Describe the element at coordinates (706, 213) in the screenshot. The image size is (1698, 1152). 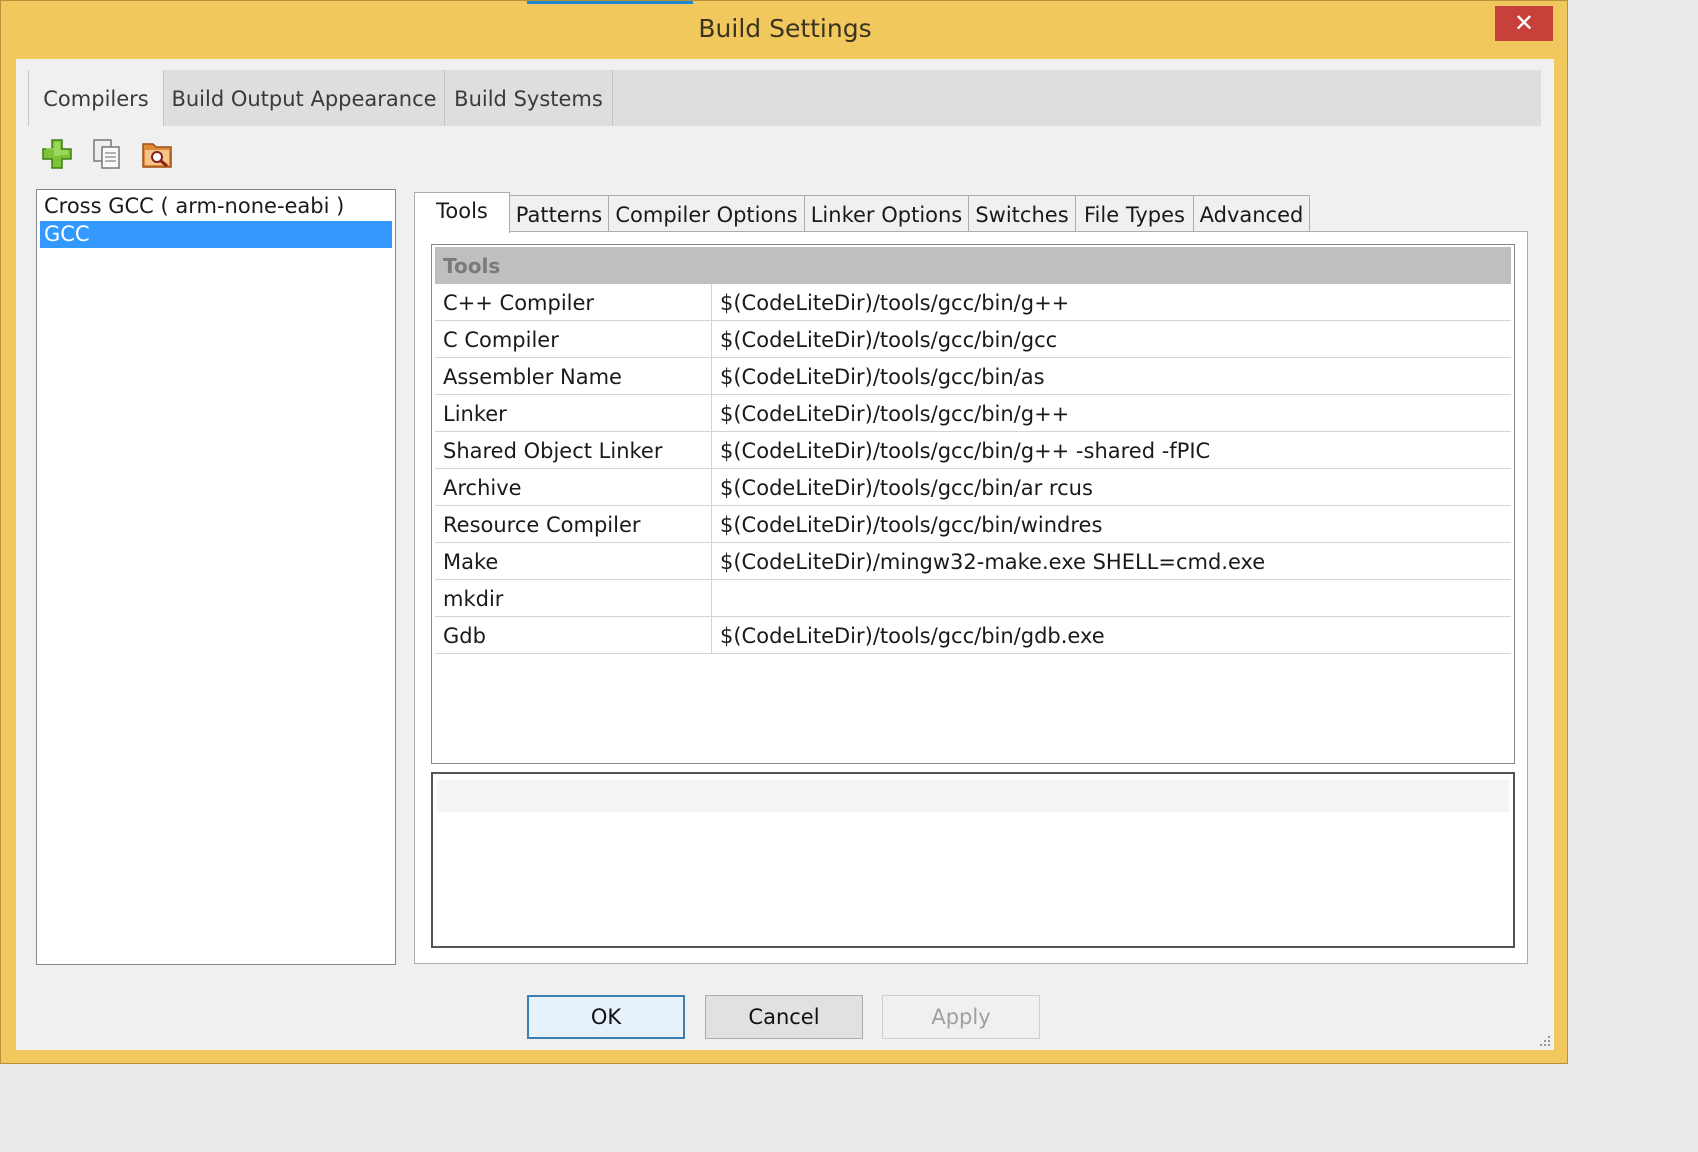
I see `tab-compiler-options: Compiler Options` at that location.